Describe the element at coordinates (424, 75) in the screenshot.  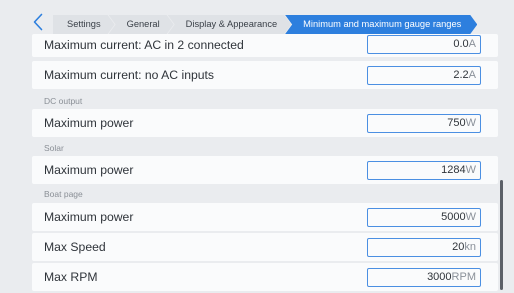
I see `value-input-no-ac-inputs: 2.2A` at that location.